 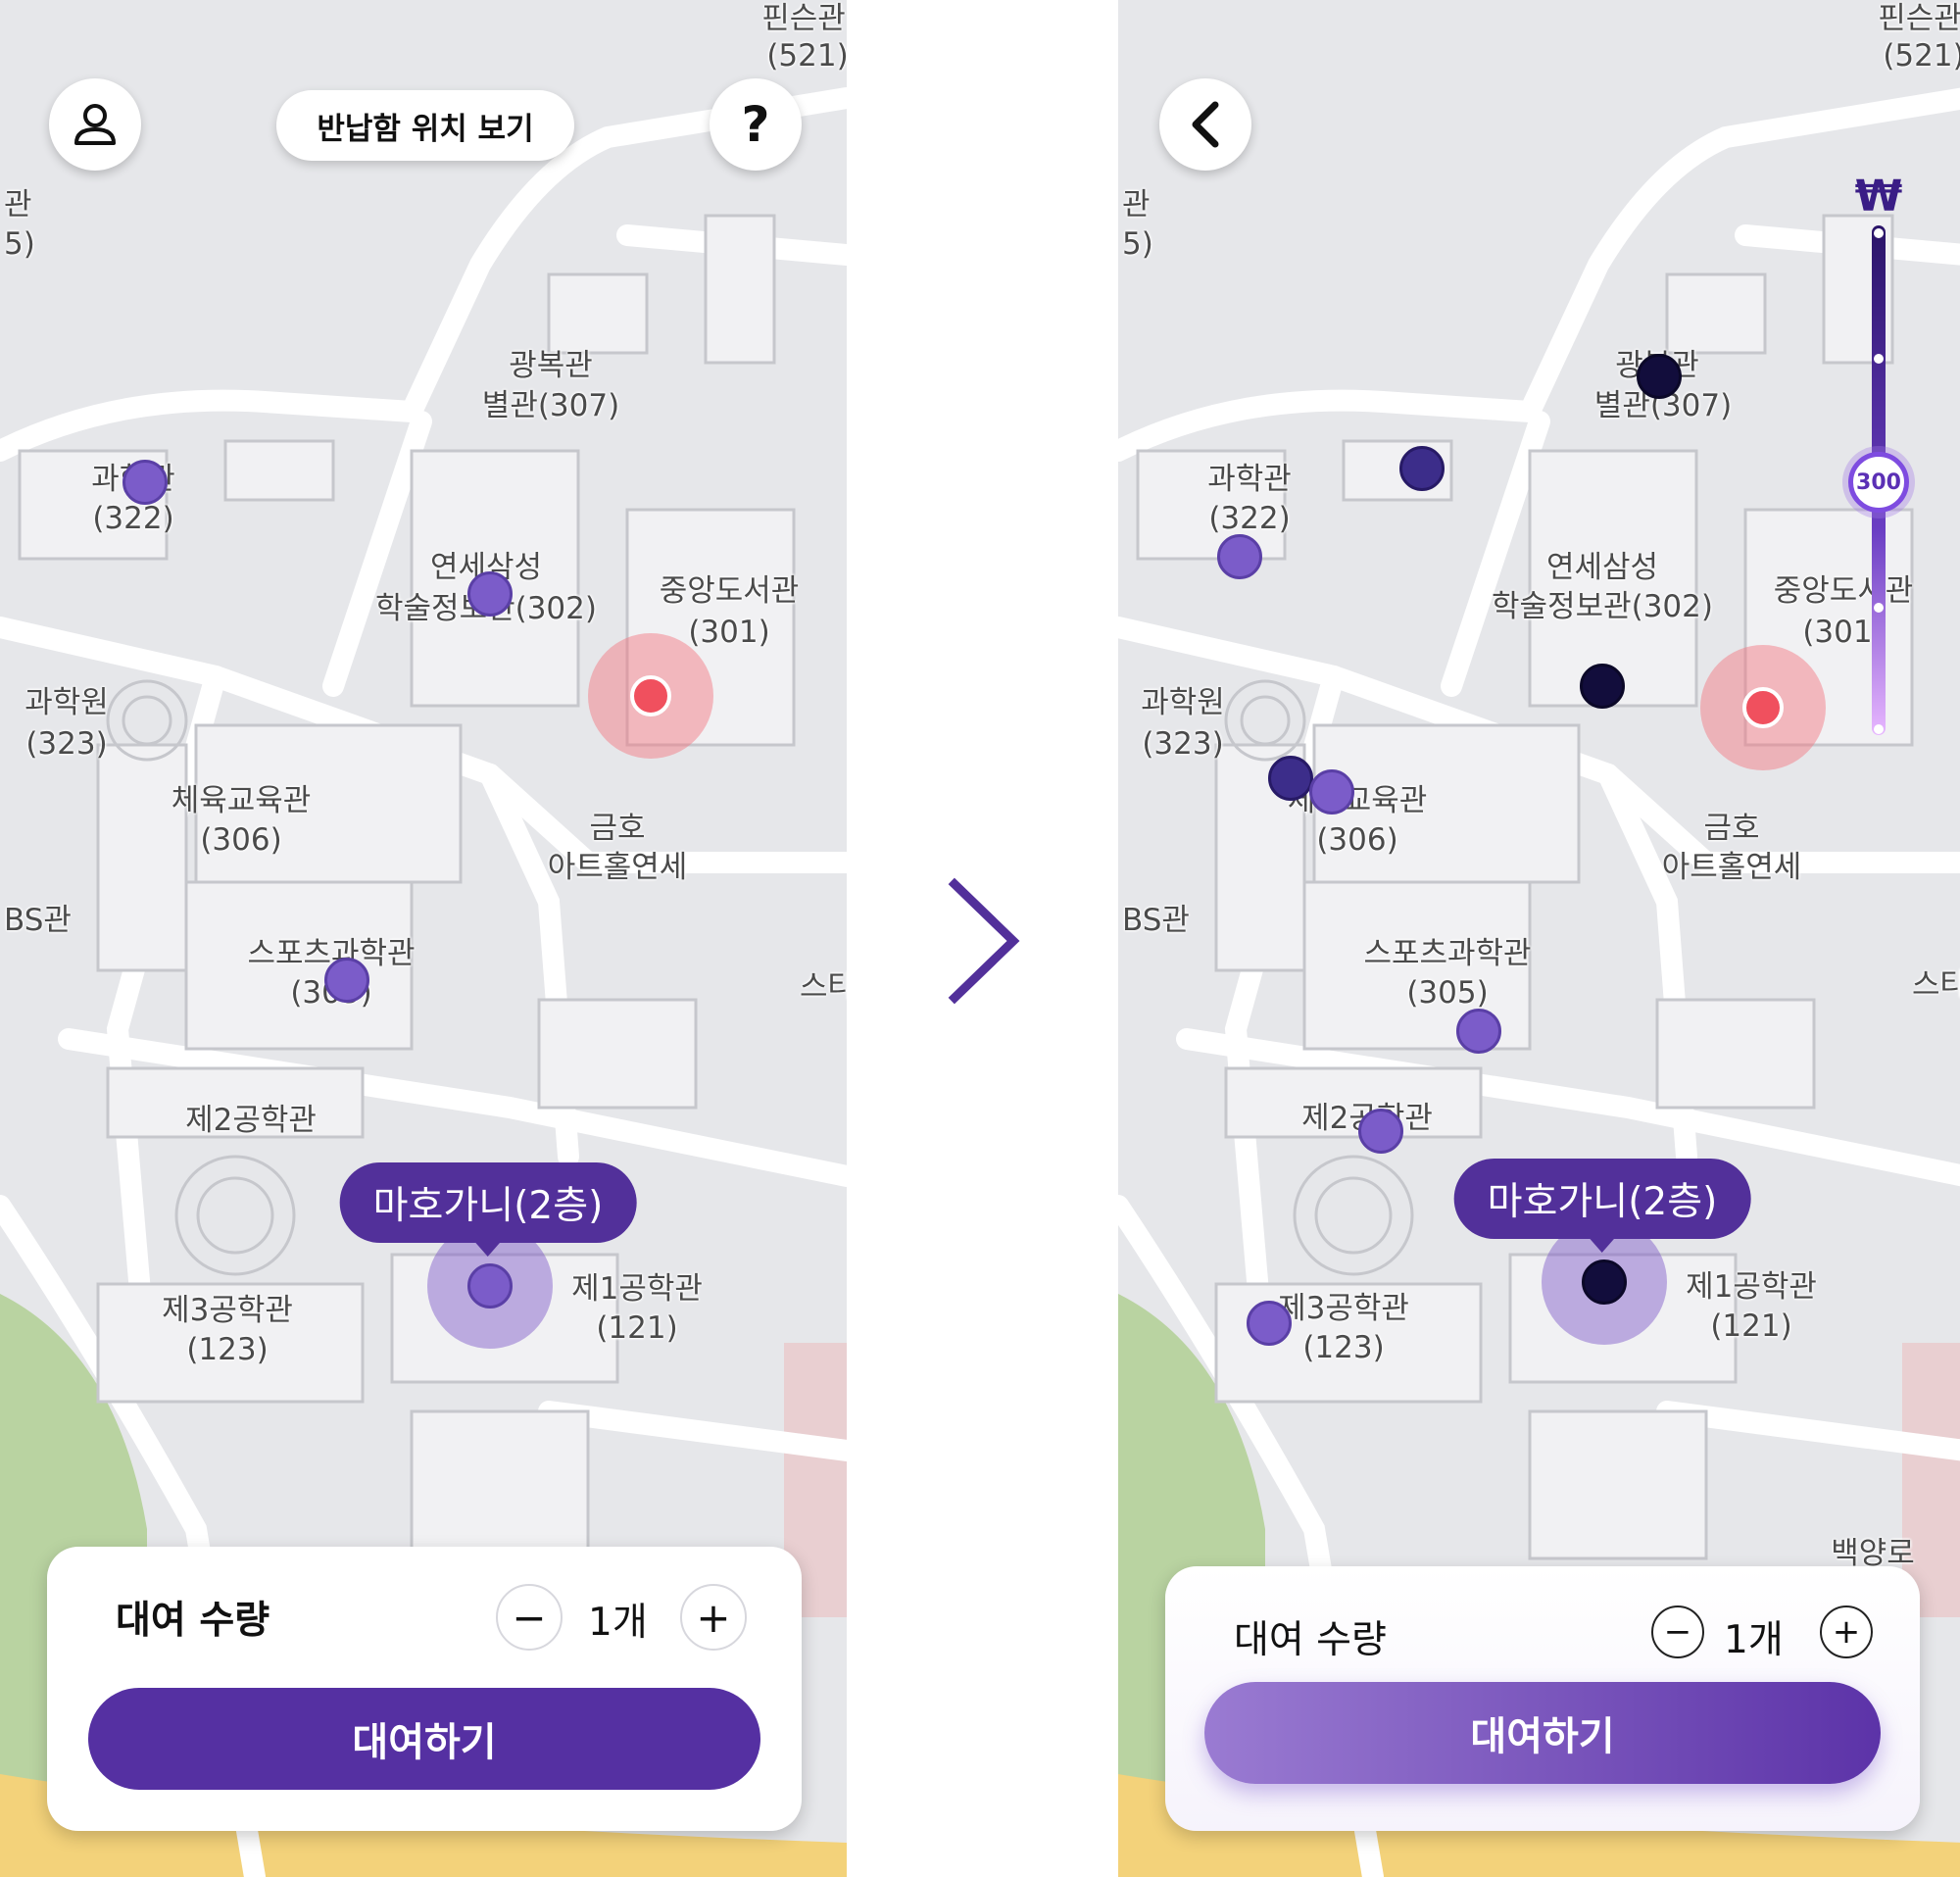 I want to click on label-gwanbok: 광복관, so click(x=551, y=365).